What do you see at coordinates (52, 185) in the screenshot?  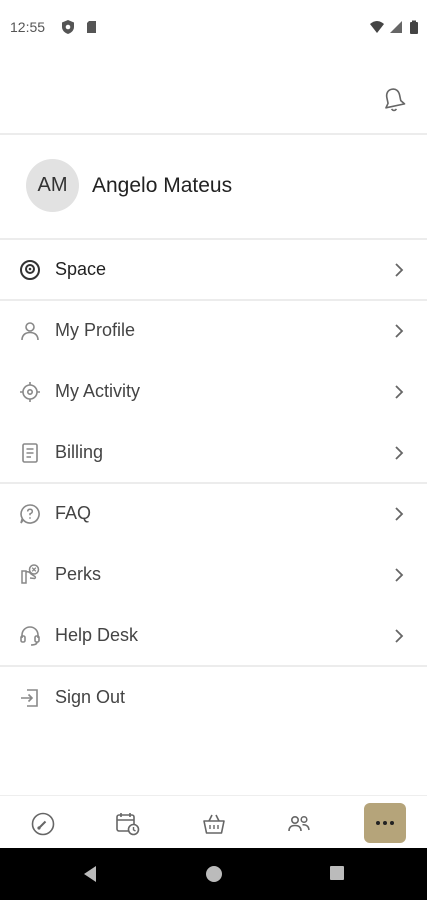 I see `avatar: AM` at bounding box center [52, 185].